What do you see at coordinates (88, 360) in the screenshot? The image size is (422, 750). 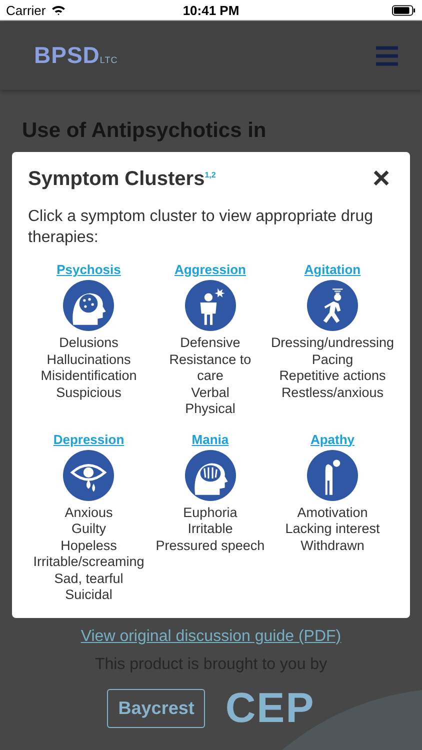 I see `symptom-text: Hallucinations` at bounding box center [88, 360].